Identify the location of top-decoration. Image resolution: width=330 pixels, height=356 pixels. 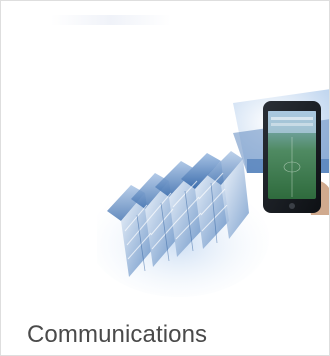
(111, 20).